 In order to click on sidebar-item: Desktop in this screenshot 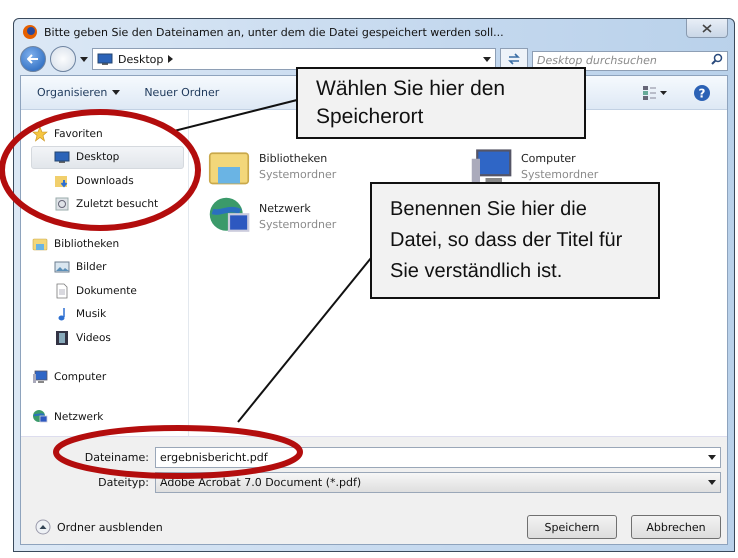, I will do `click(107, 157)`.